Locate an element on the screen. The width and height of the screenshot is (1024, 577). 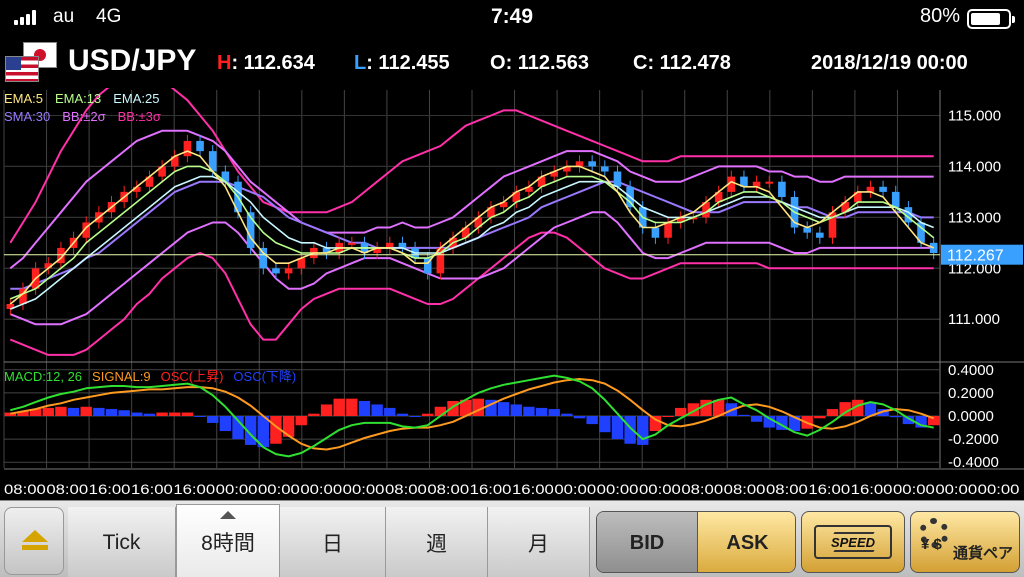
bid-ask-toggle: BID ASK is located at coordinates (696, 542).